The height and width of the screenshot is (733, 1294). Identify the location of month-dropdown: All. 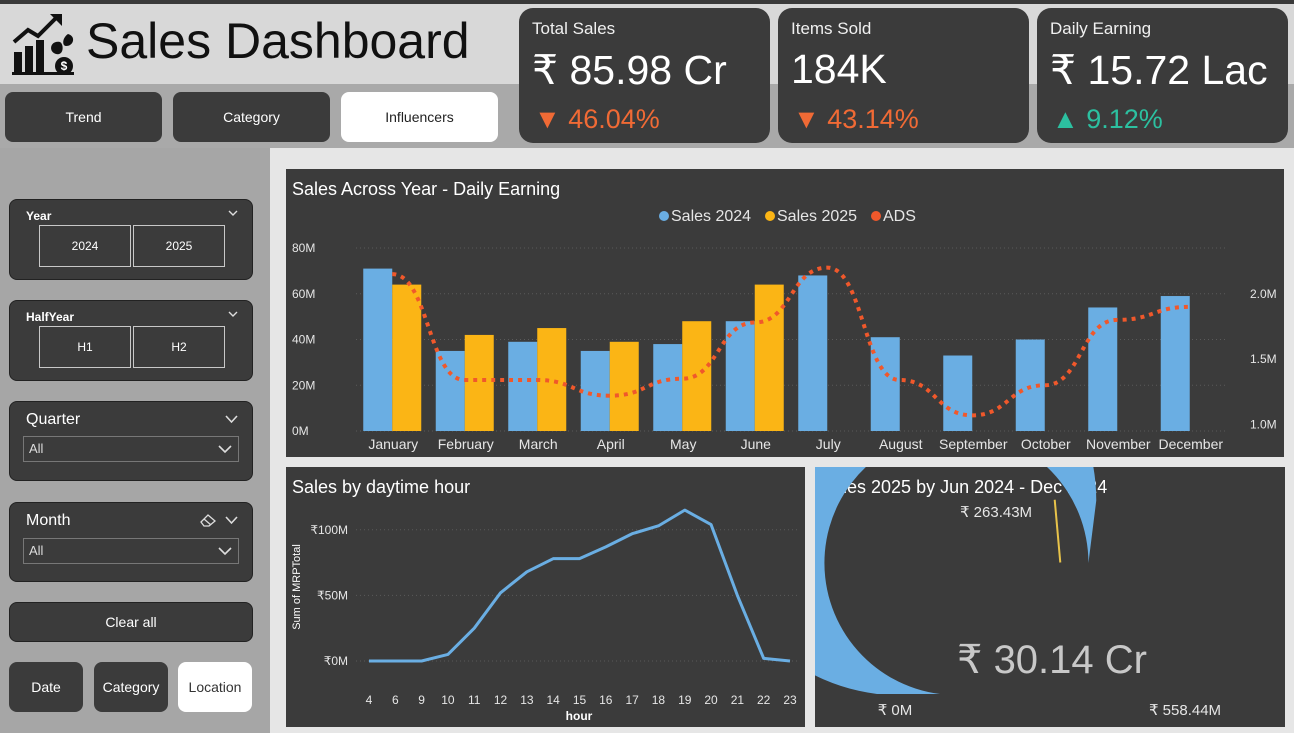
(131, 551).